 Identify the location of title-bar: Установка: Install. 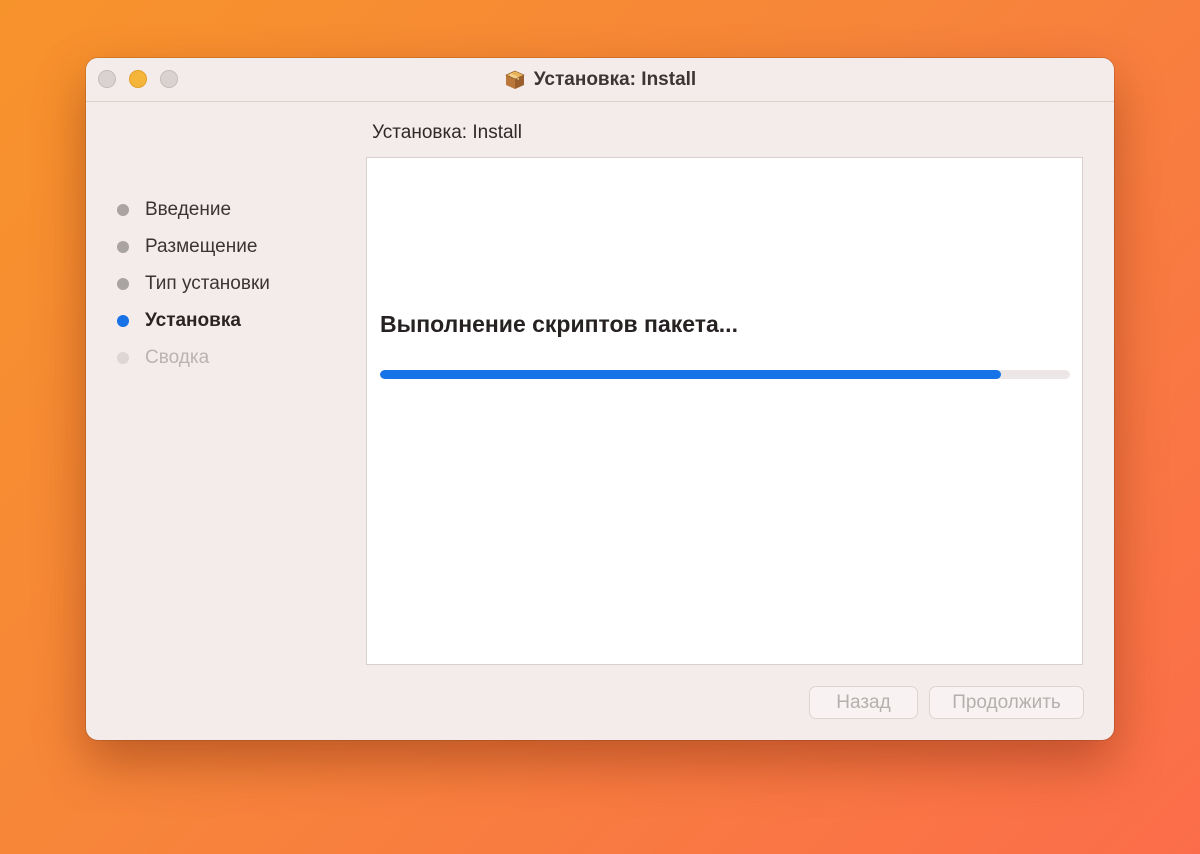
(600, 80).